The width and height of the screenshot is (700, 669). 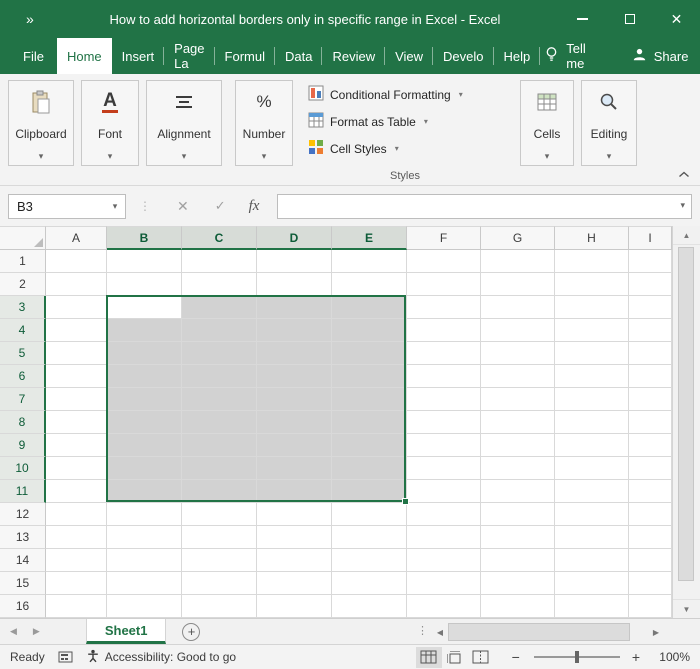 I want to click on collapse-ribbon-button, so click(x=684, y=174).